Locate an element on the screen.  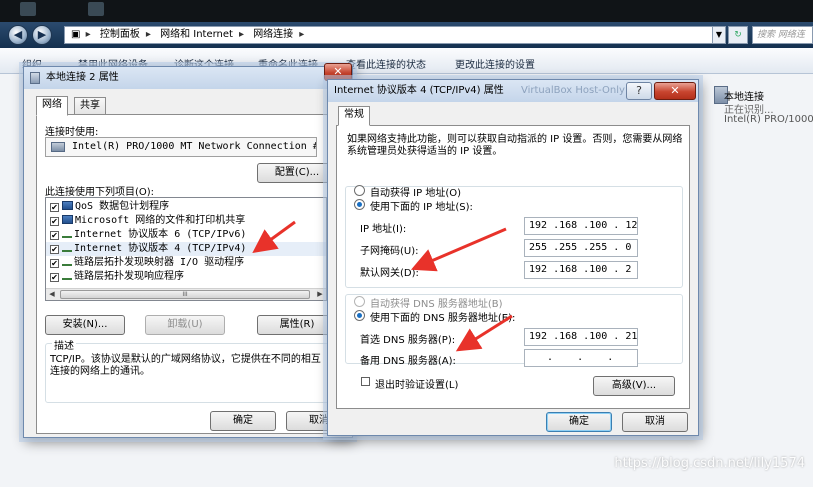
validate-checkbox is located at coordinates (365, 381).